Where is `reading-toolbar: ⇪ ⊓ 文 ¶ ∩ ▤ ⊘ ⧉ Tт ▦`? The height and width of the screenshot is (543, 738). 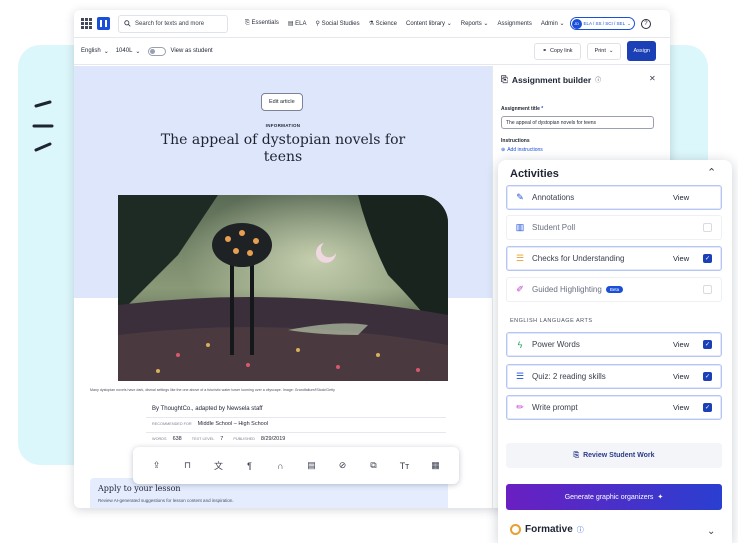
reading-toolbar: ⇪ ⊓ 文 ¶ ∩ ▤ ⊘ ⧉ Tт ▦ is located at coordinates (296, 465).